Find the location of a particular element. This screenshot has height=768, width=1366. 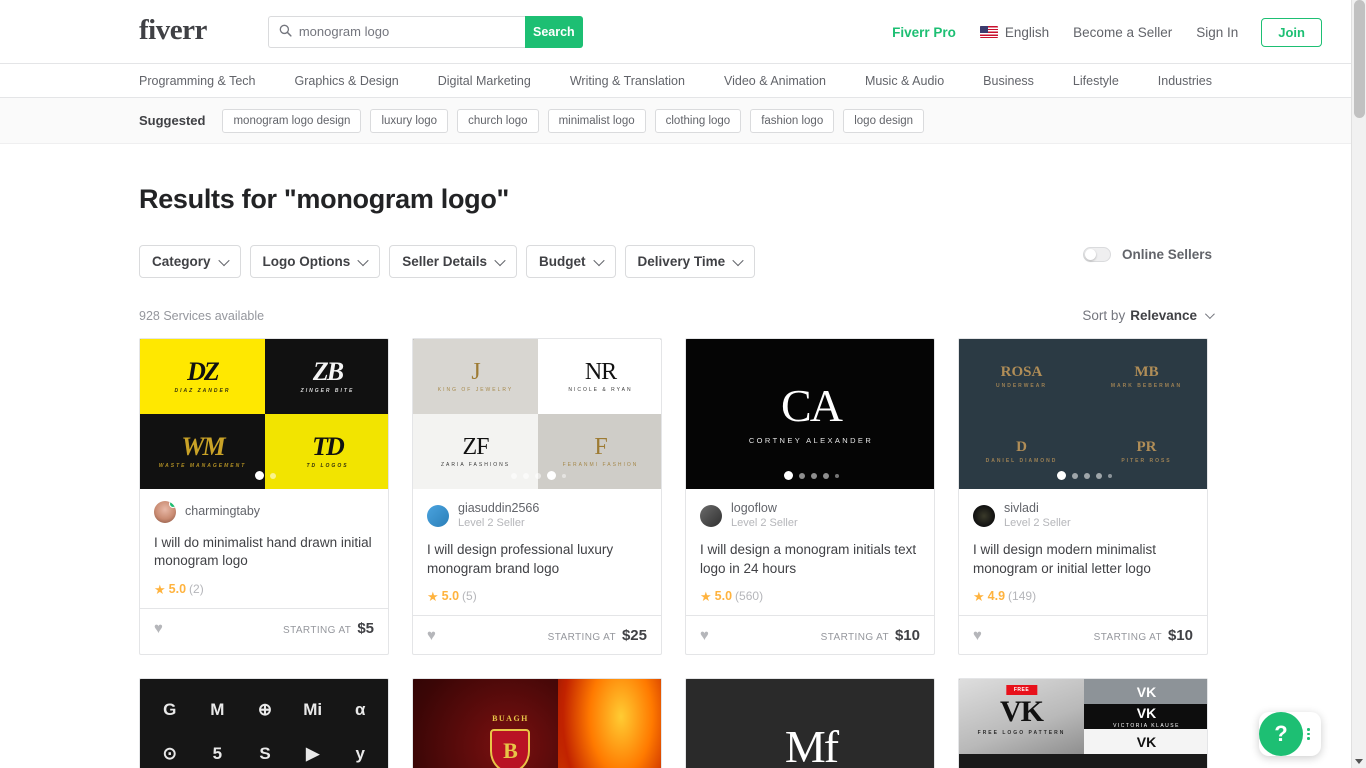

category-nav-item: Music & Audio is located at coordinates (904, 81).